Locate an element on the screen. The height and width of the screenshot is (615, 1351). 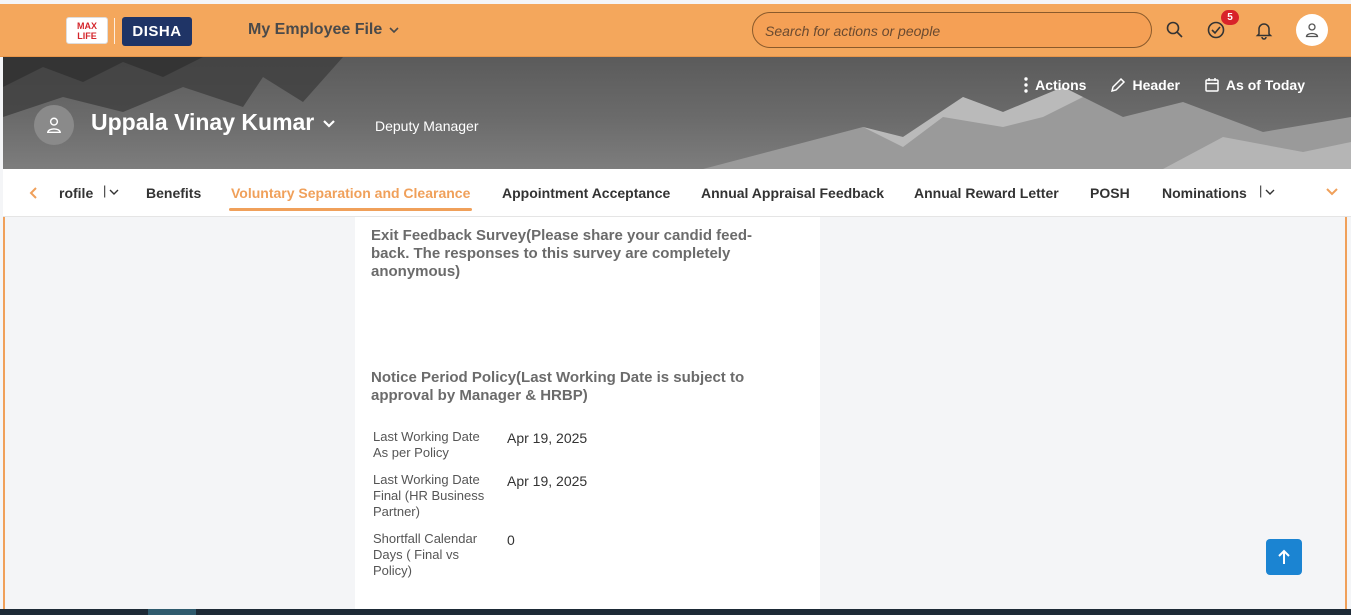
employee-avatar is located at coordinates (54, 125).